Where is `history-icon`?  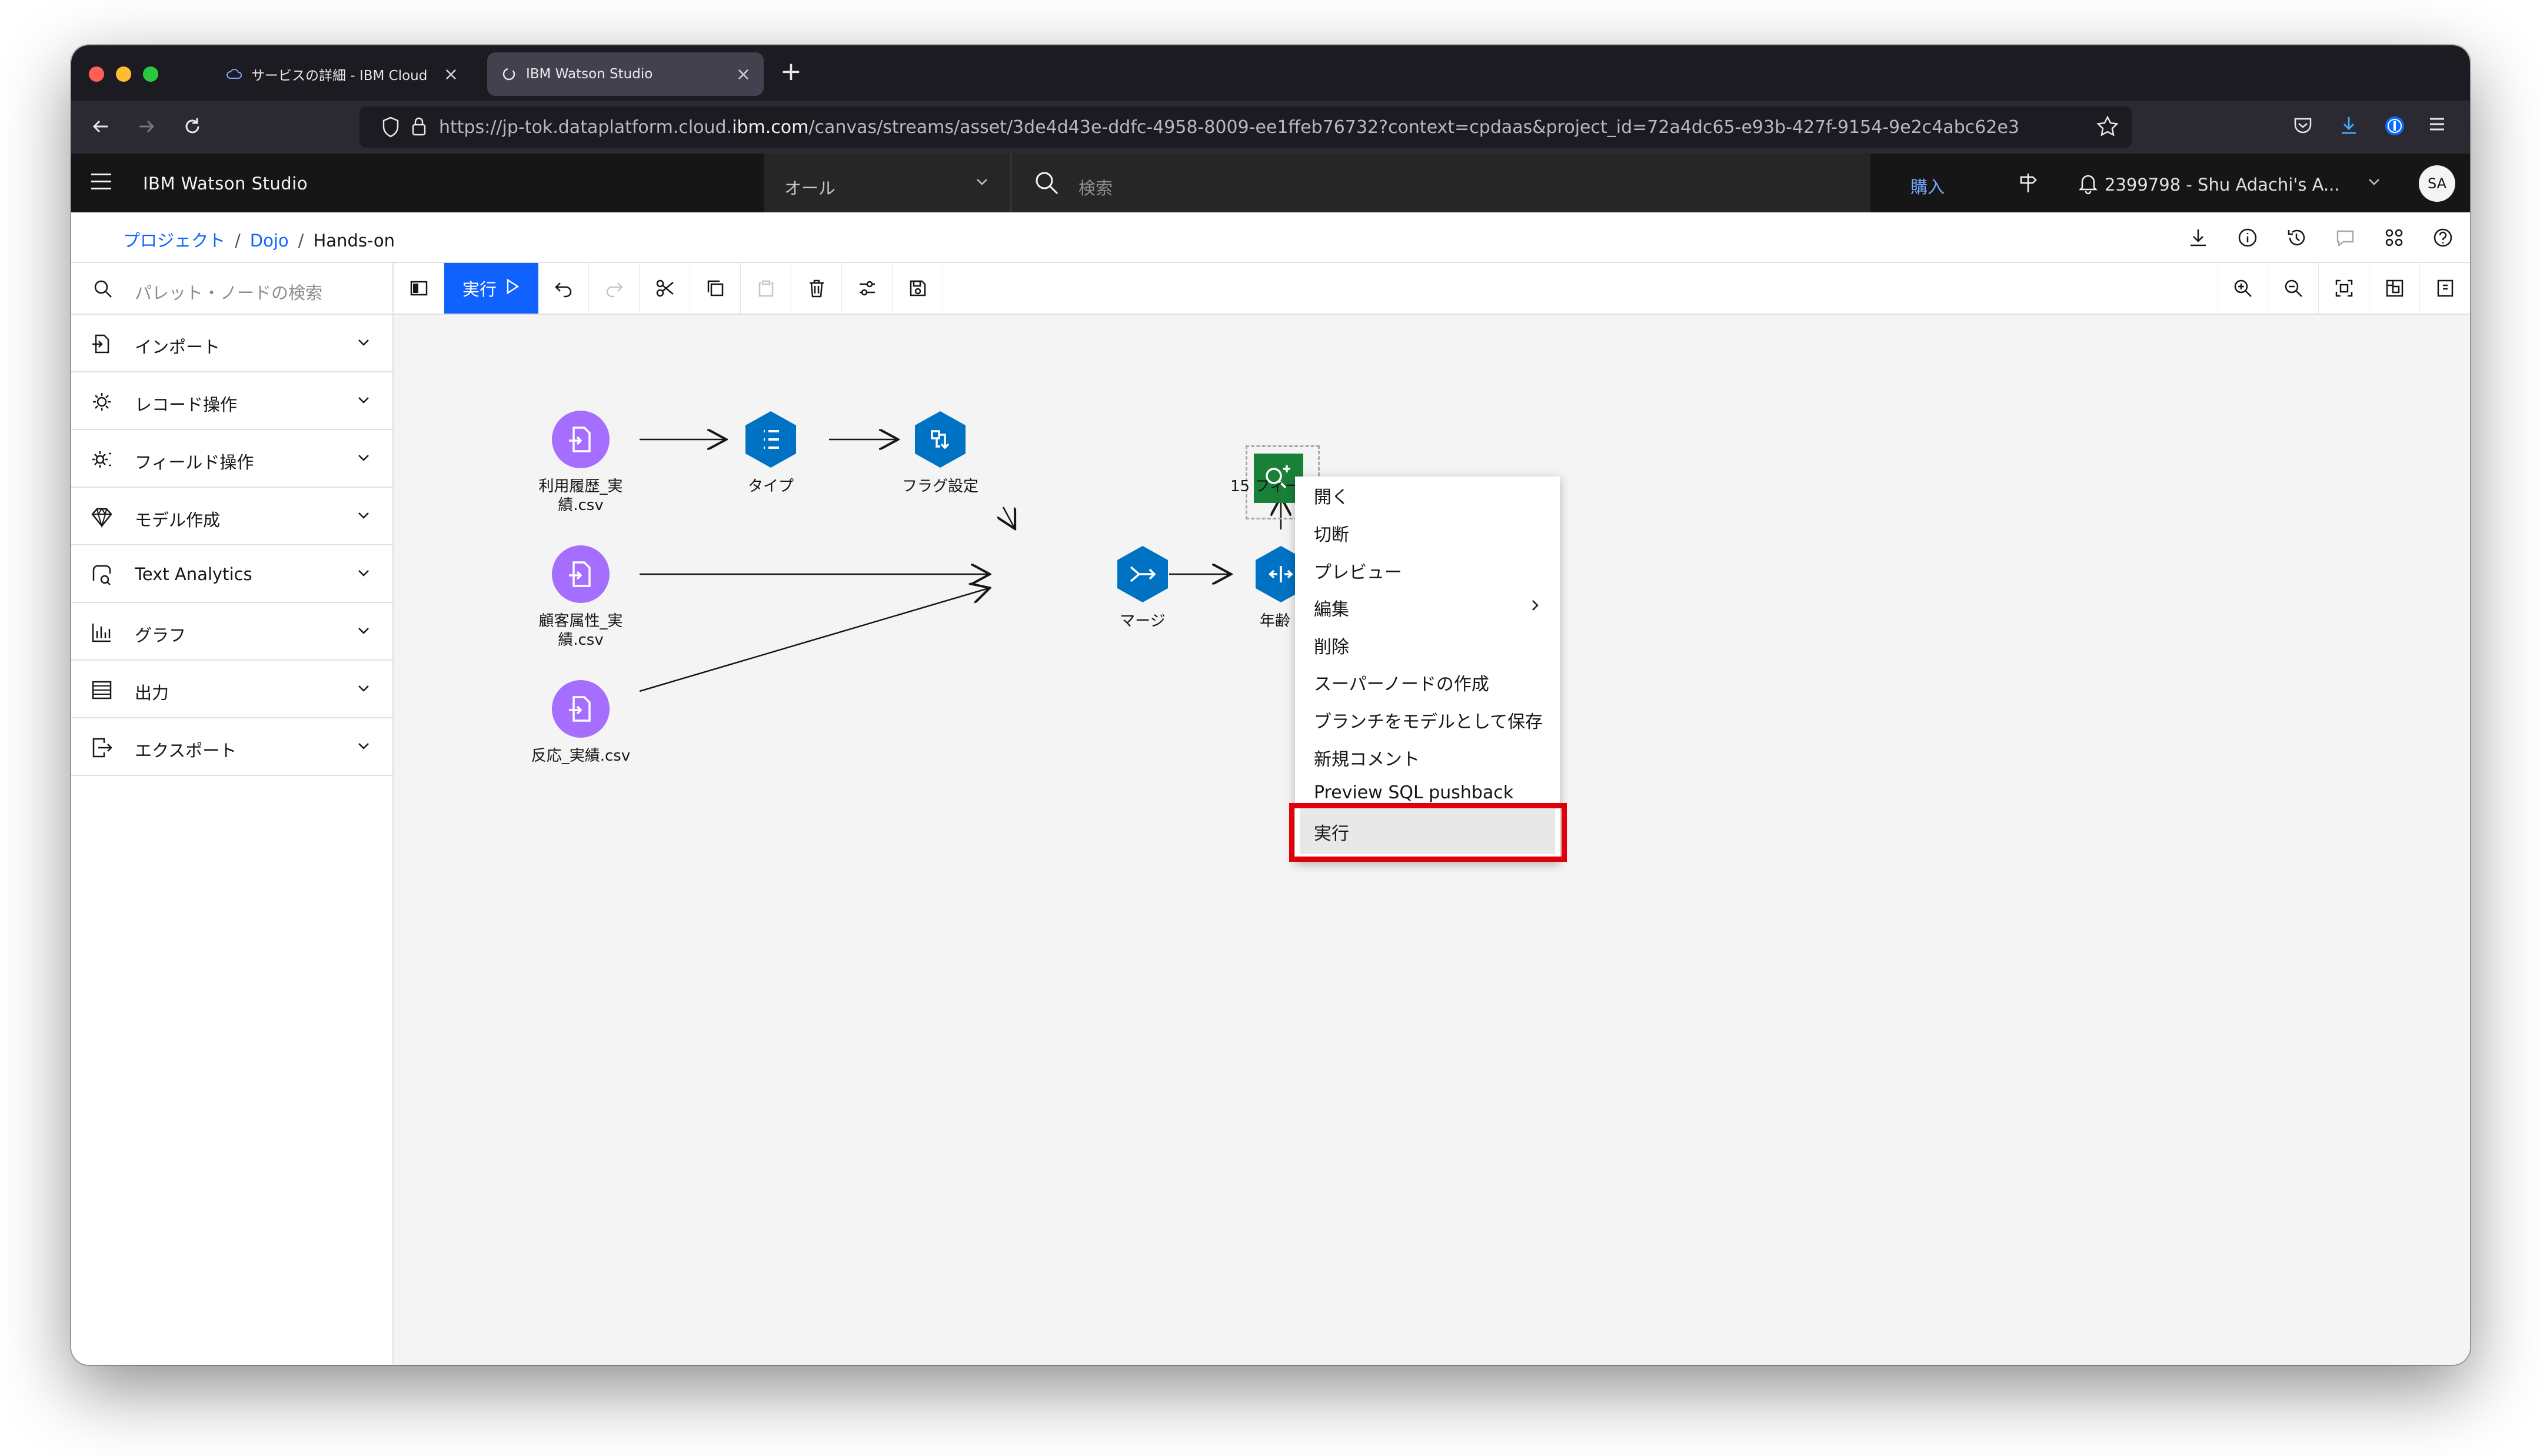
history-icon is located at coordinates (2297, 237).